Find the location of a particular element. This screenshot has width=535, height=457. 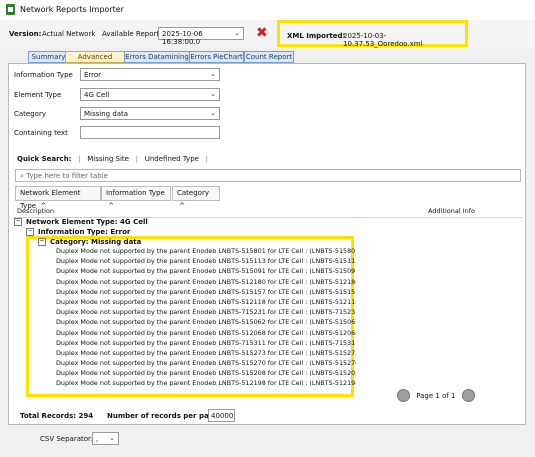

group-information-type: Information Type ^ is located at coordinates (136, 198).